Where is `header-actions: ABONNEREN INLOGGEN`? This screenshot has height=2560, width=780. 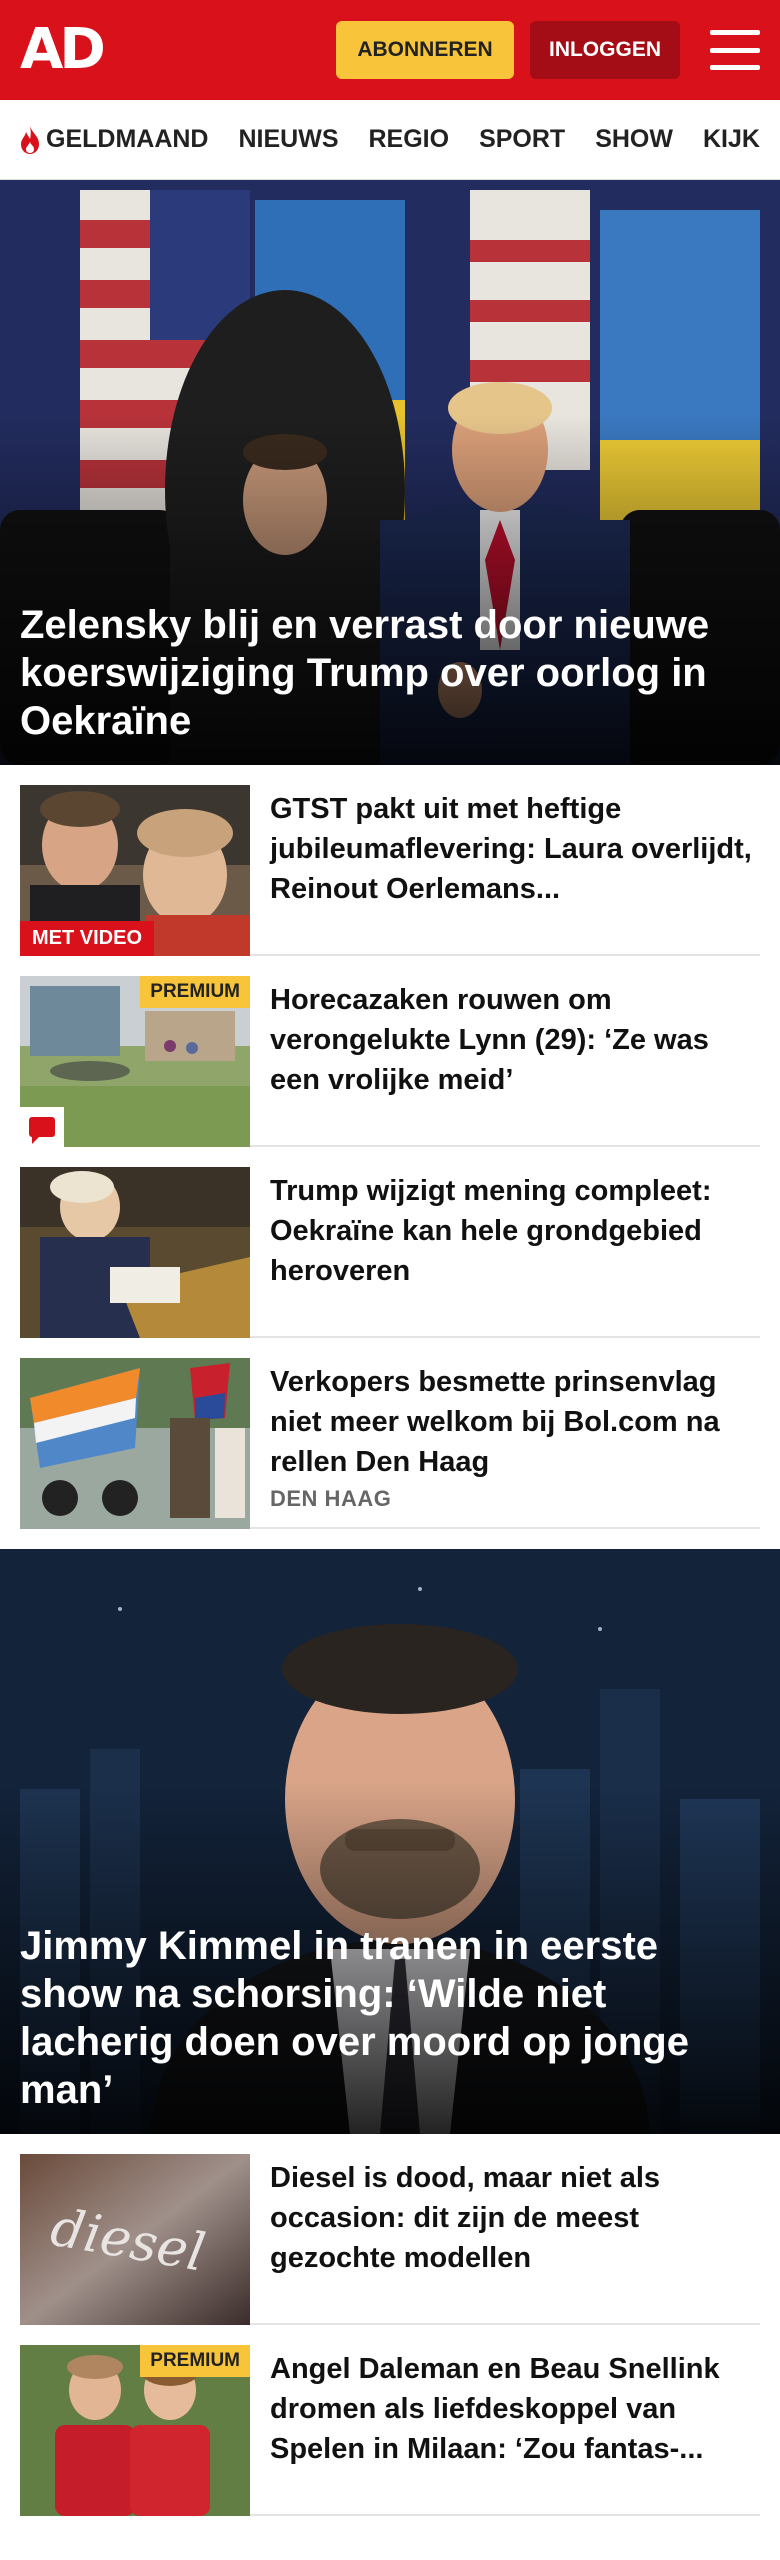 header-actions: ABONNEREN INLOGGEN is located at coordinates (548, 50).